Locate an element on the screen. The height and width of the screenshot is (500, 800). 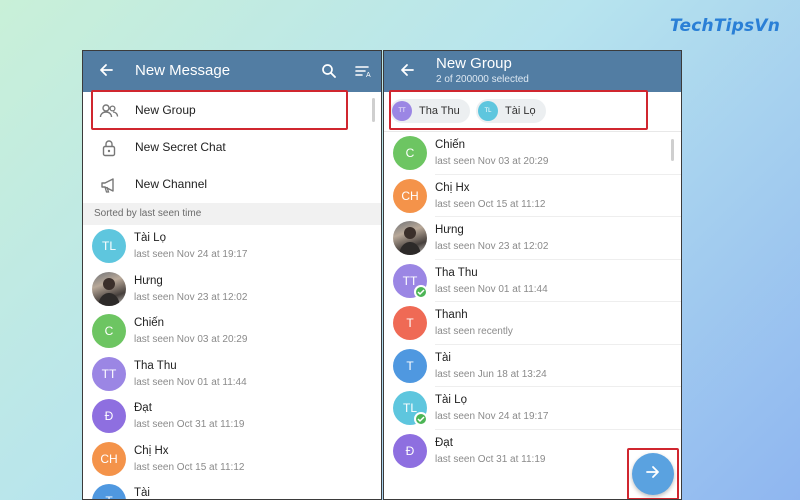
selected-chip: TL Tài Lọ is located at coordinates (511, 111).